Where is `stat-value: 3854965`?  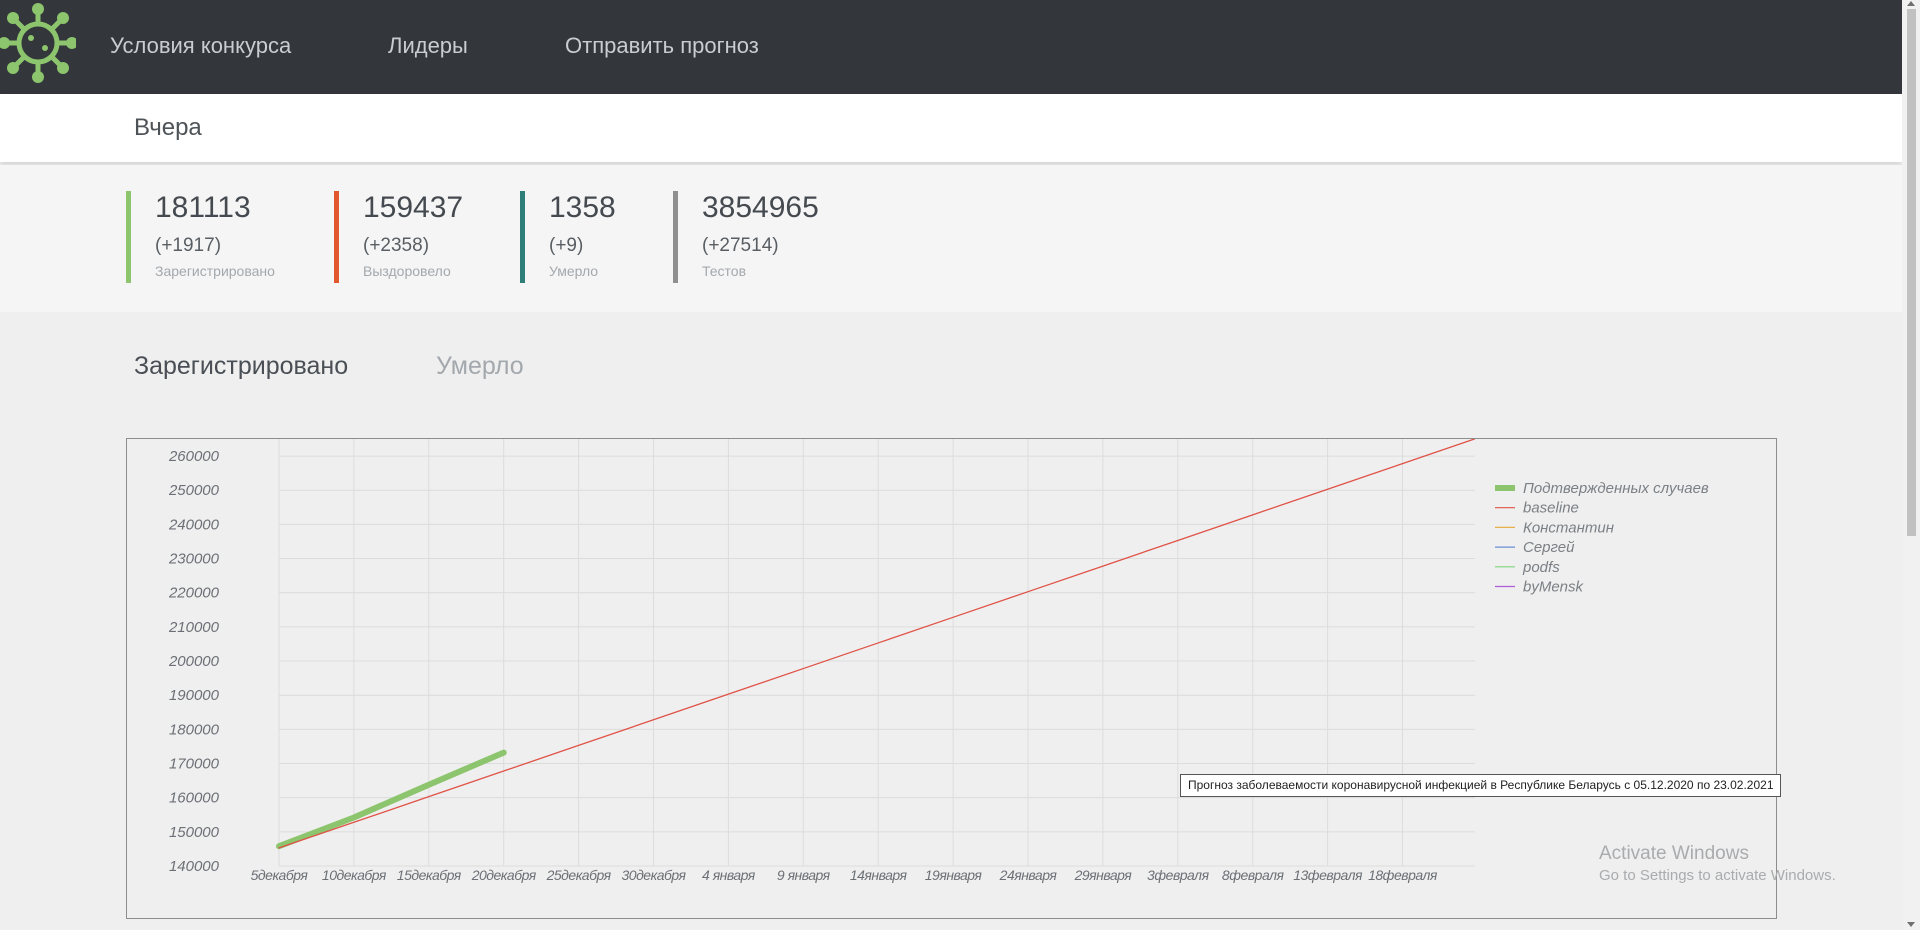 stat-value: 3854965 is located at coordinates (760, 207).